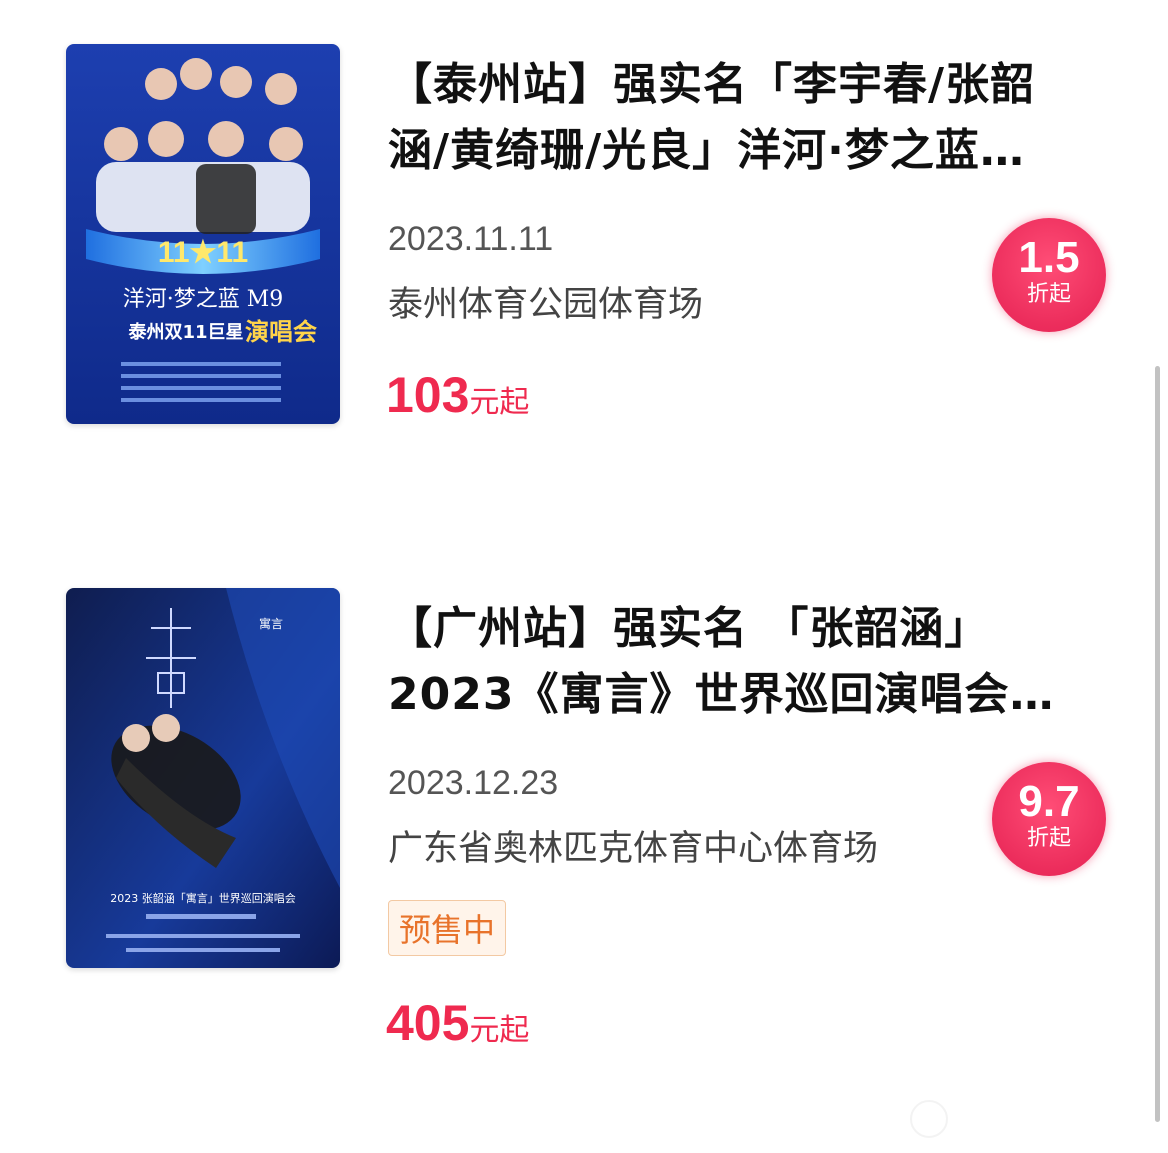  I want to click on event-price: 405元起, so click(457, 1023).